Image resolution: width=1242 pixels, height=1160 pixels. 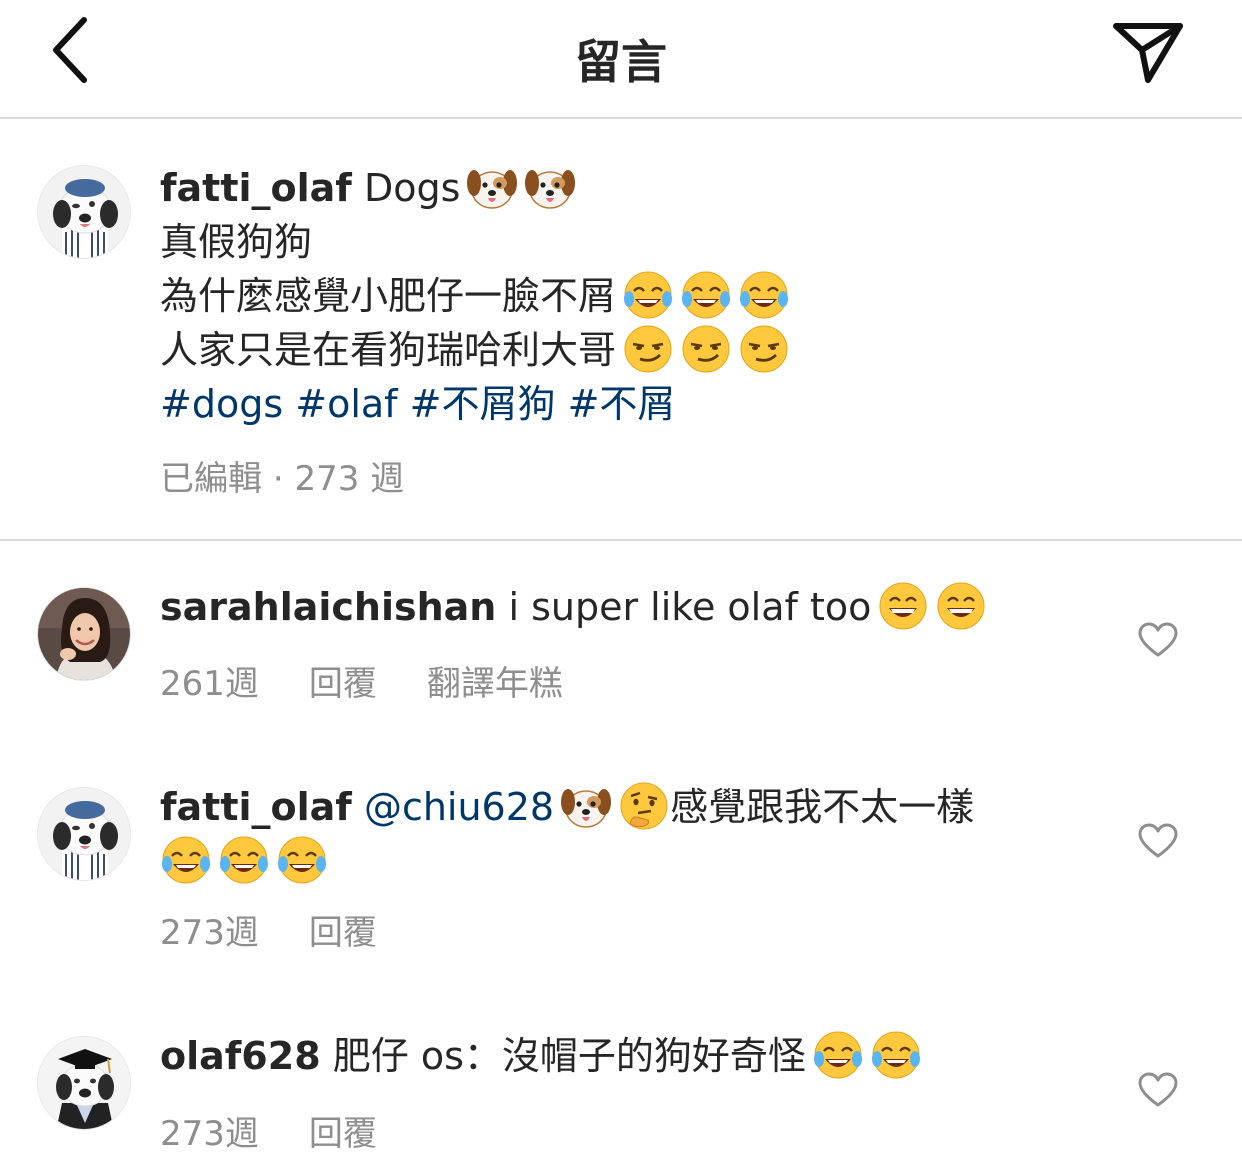 What do you see at coordinates (822, 807) in the screenshot?
I see `comment-body: 感覺跟我不太一樣` at bounding box center [822, 807].